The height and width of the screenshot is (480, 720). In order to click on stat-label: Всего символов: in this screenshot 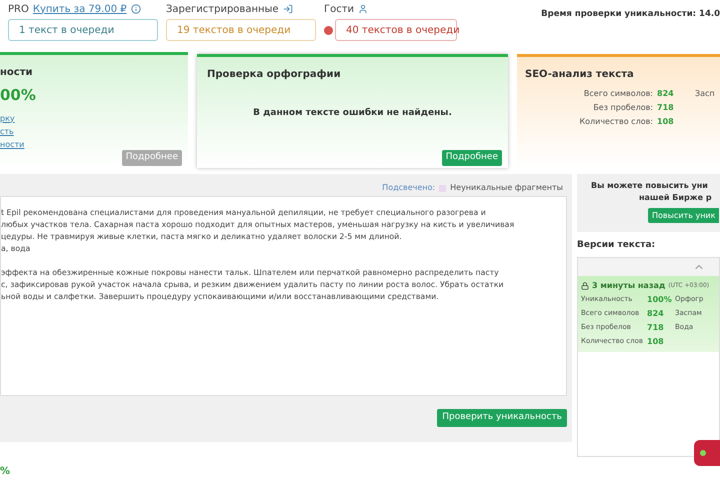, I will do `click(618, 94)`.